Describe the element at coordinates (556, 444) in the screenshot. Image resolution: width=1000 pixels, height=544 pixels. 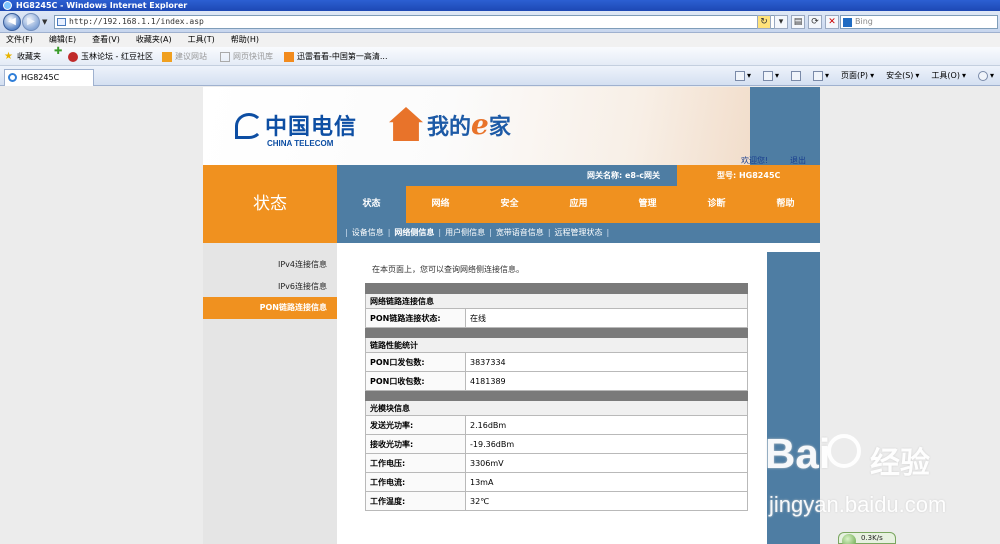
I see `table-row: 接收光功率: -19.36dBm` at that location.